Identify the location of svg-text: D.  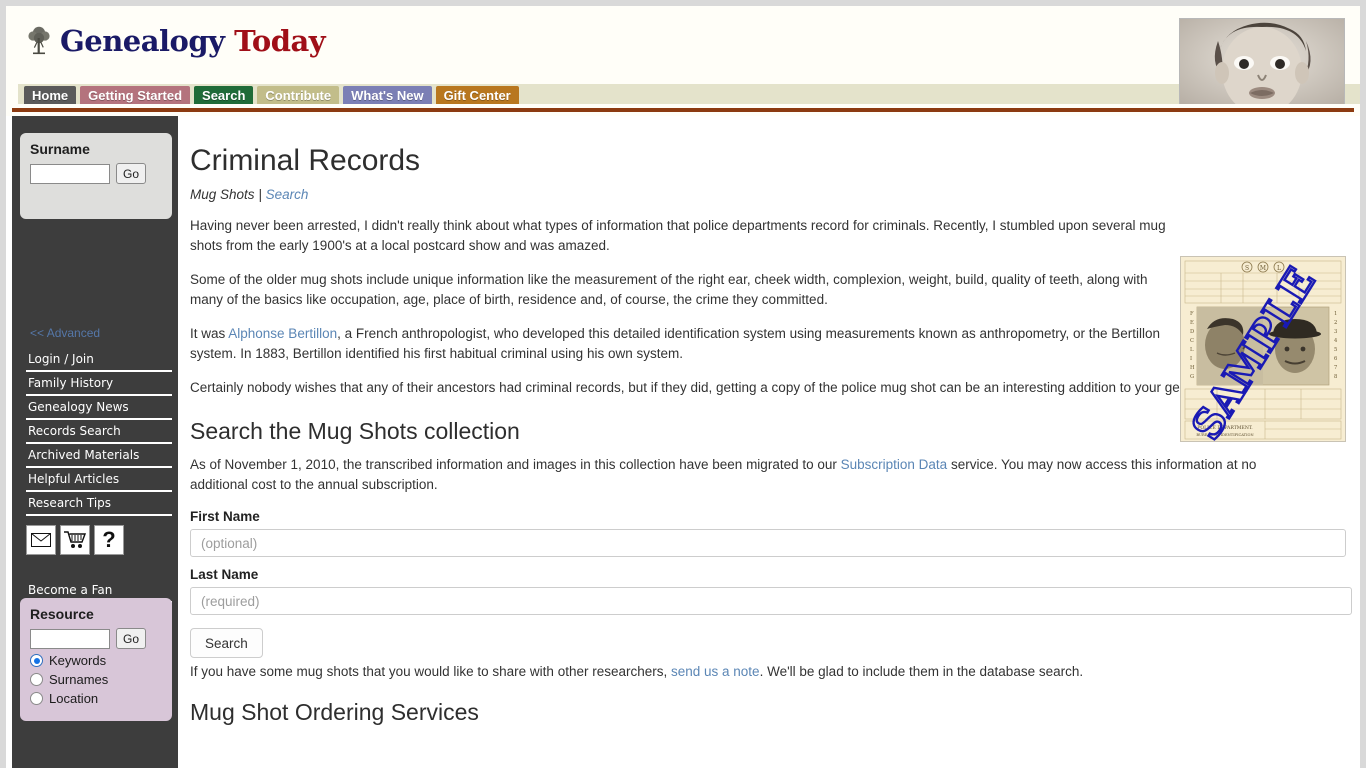
(1192, 332).